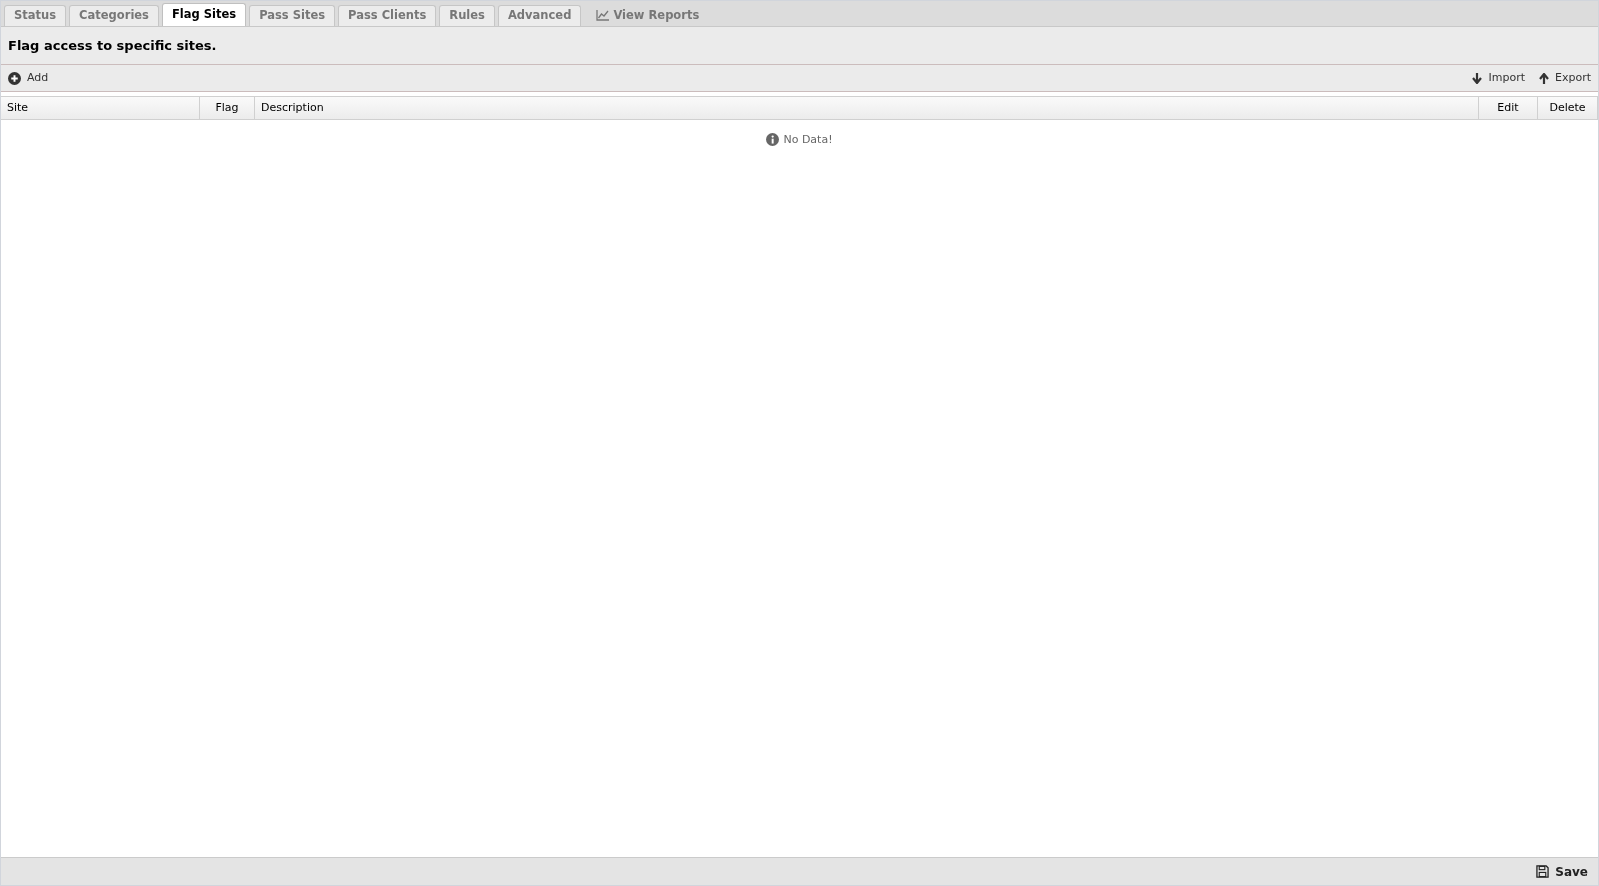 The height and width of the screenshot is (886, 1599). What do you see at coordinates (112, 45) in the screenshot?
I see `panel-title: Flag access to specific sites.` at bounding box center [112, 45].